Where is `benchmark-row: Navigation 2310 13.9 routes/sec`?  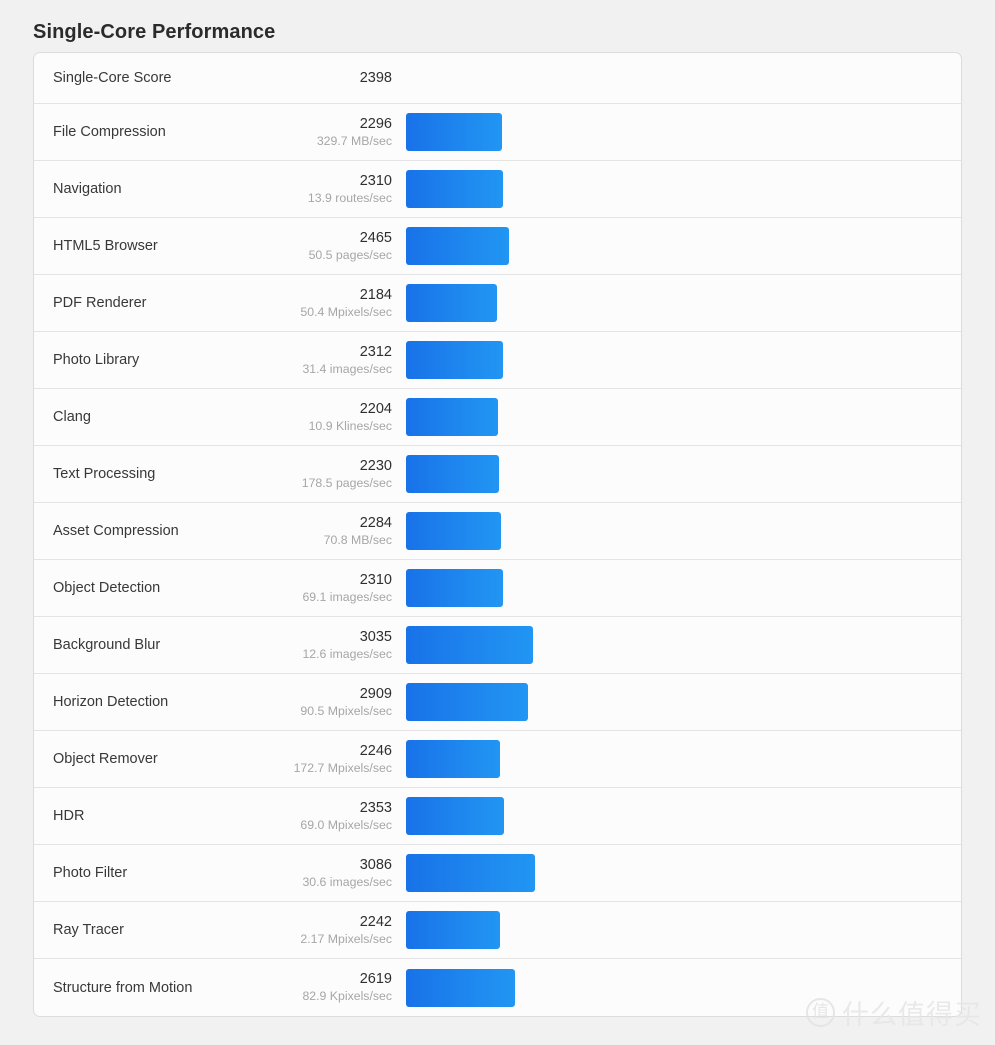
benchmark-row: Navigation 2310 13.9 routes/sec is located at coordinates (497, 189).